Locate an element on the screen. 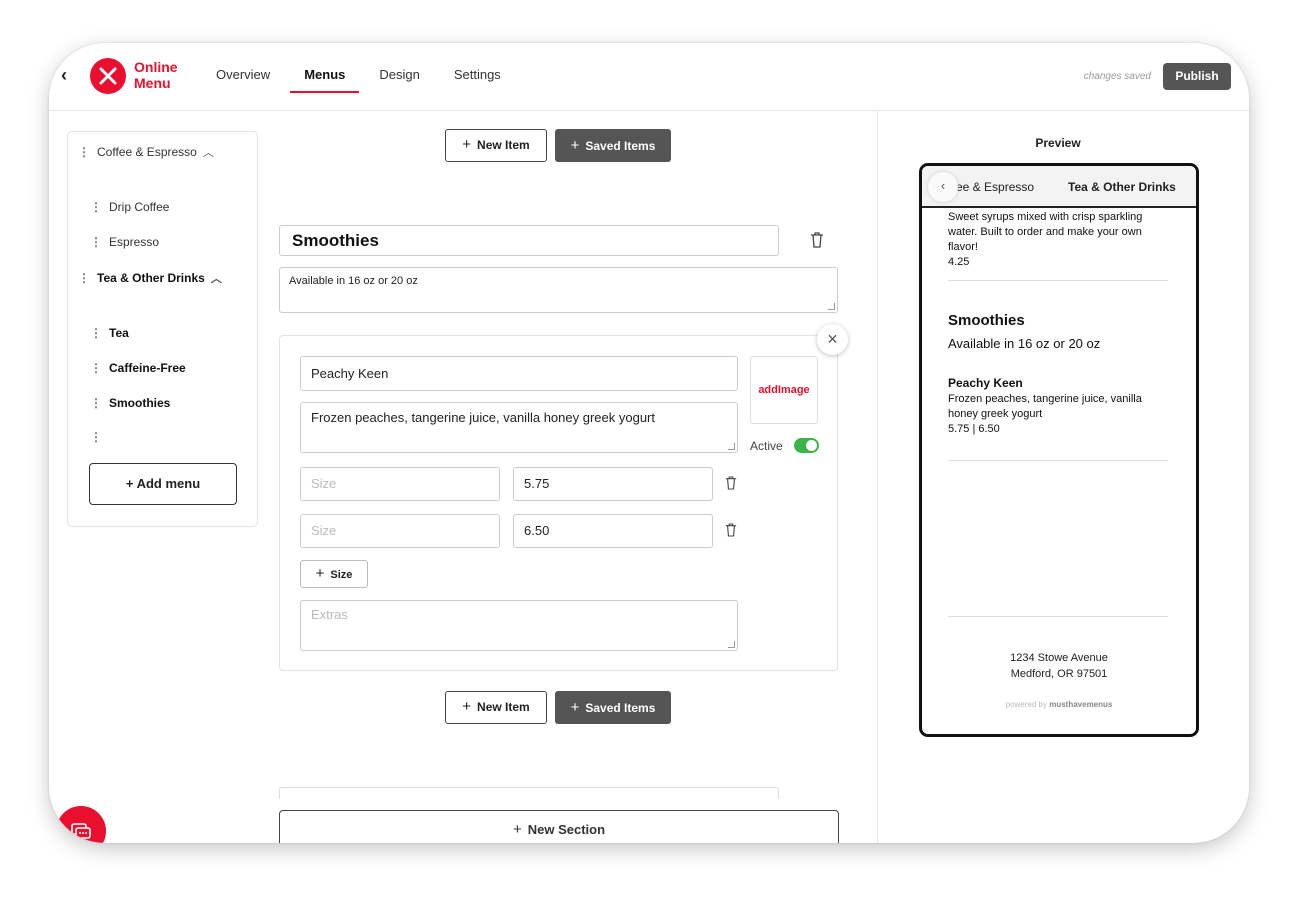 Image resolution: width=1300 pixels, height=900 pixels. sidebar-item-smoothies: ⋮ Smoothies is located at coordinates (130, 403).